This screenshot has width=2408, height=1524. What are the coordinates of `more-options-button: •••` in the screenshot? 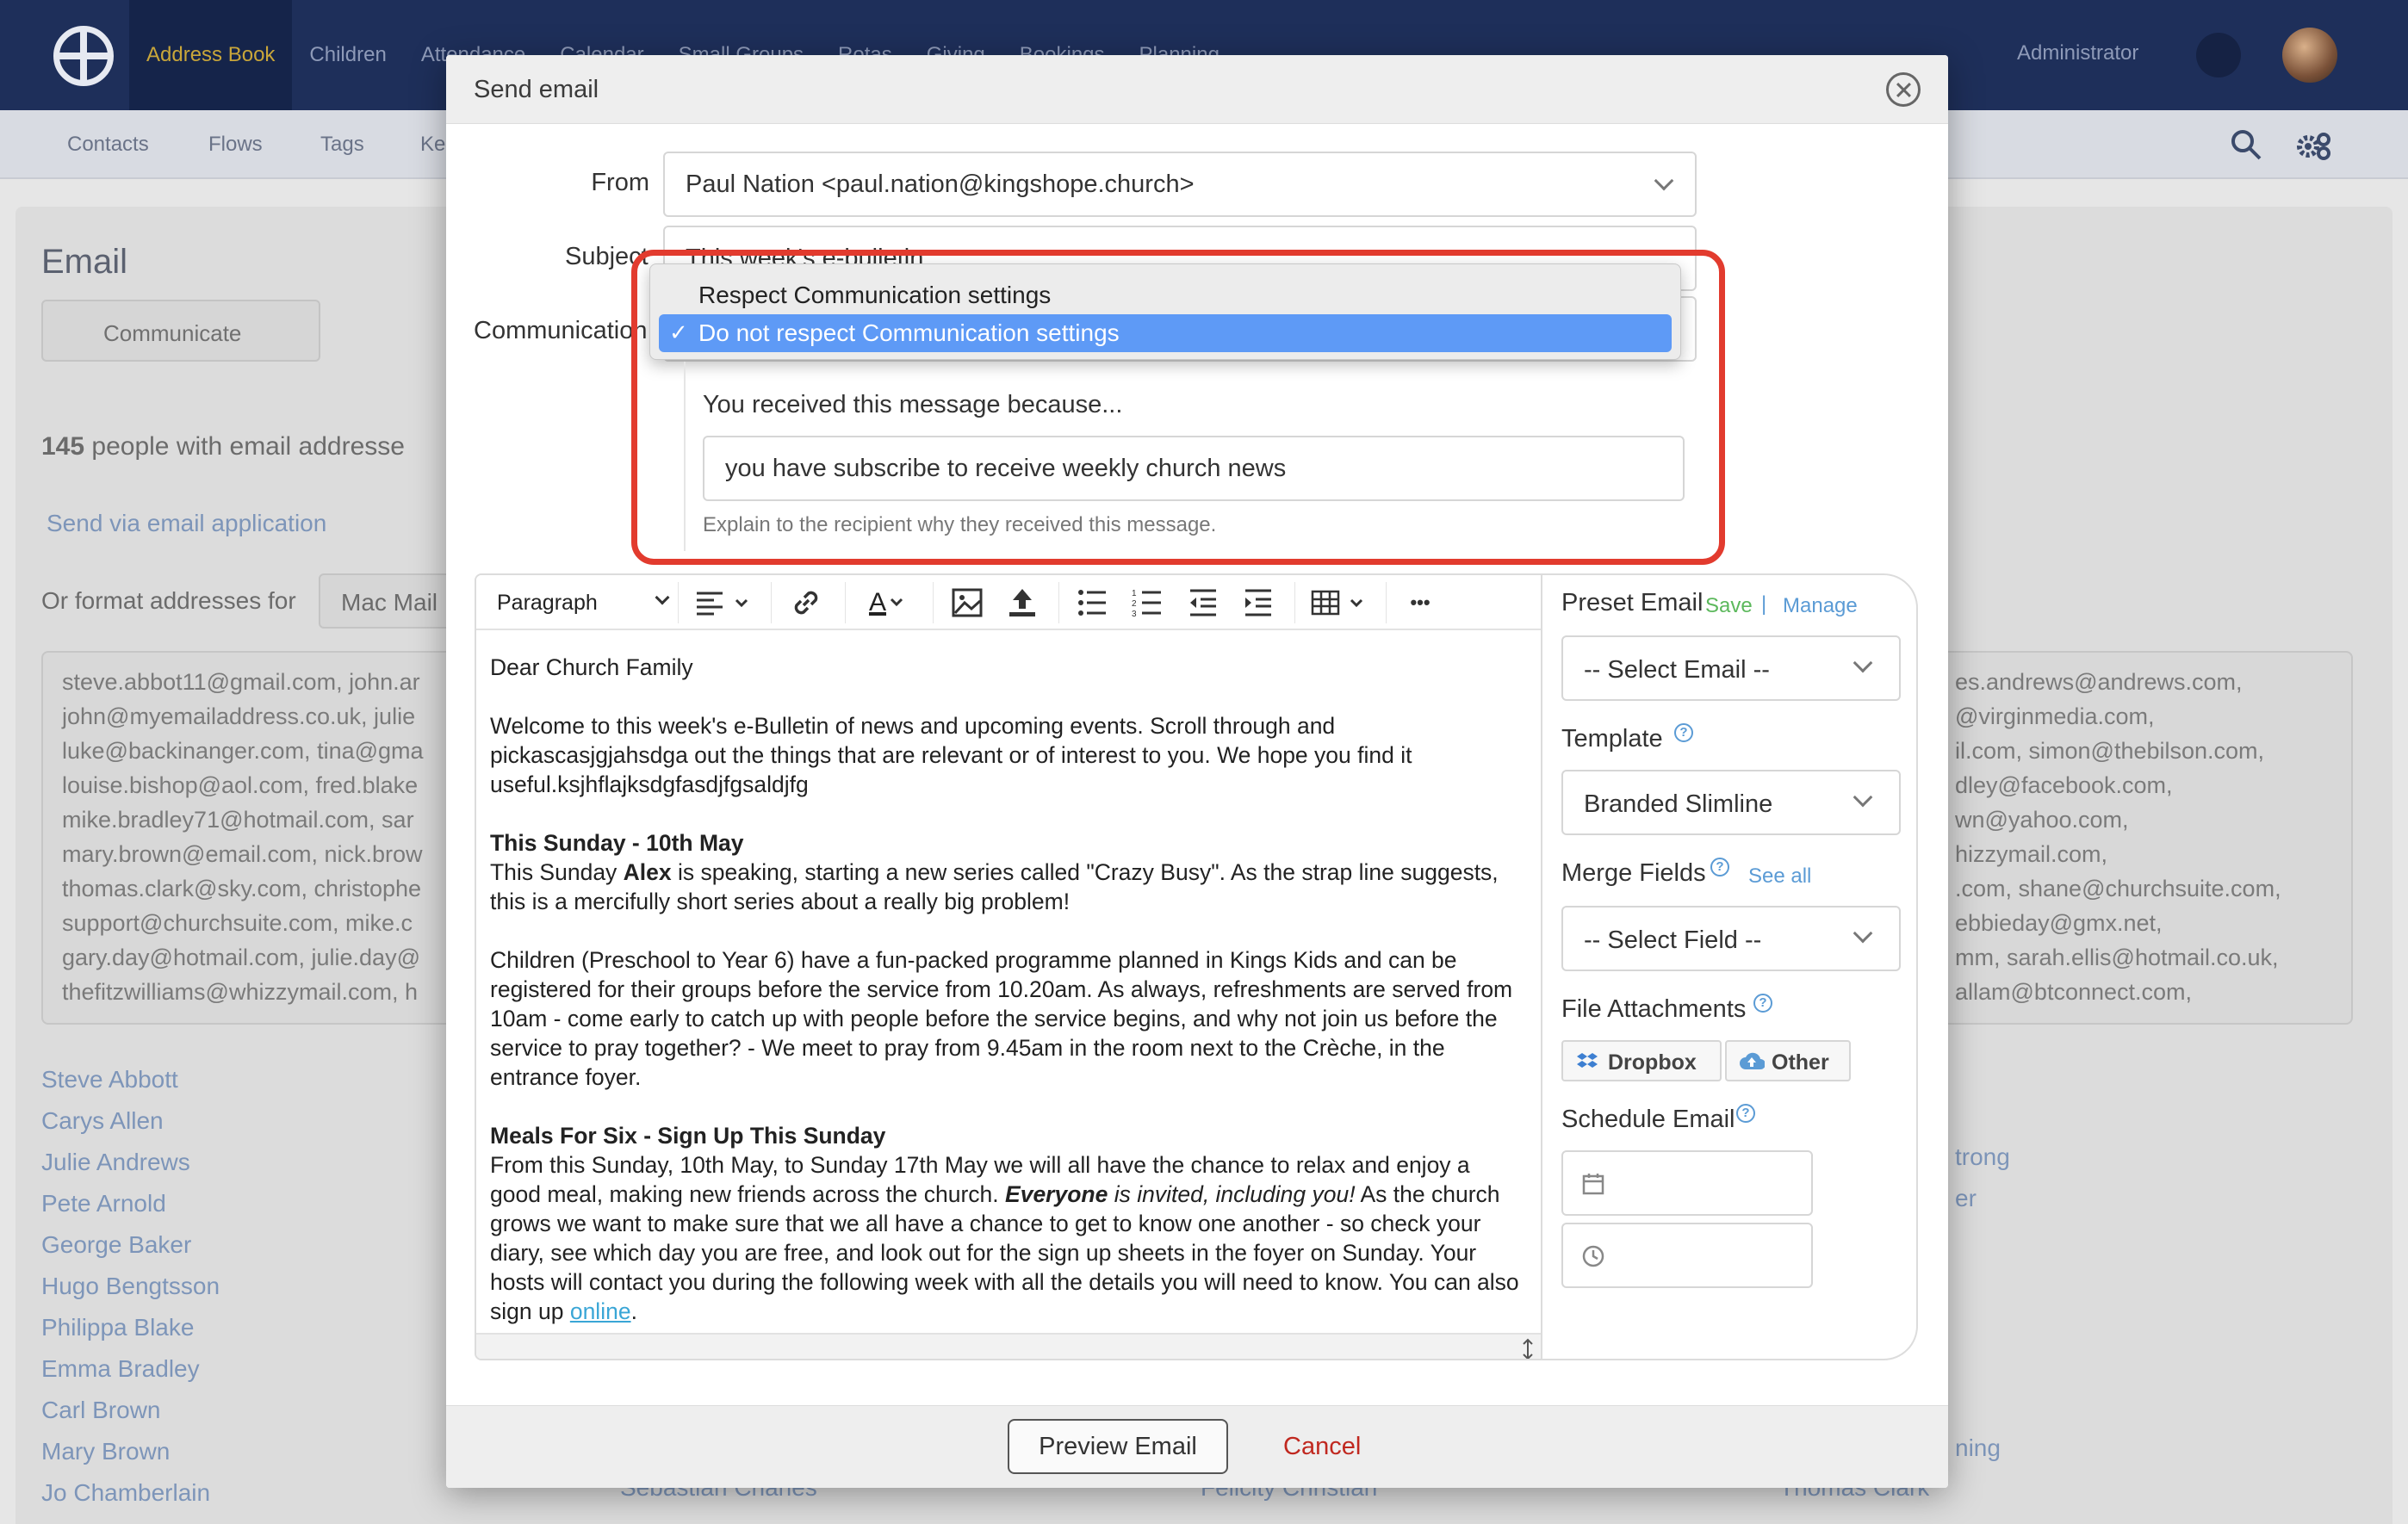 It's located at (1420, 602).